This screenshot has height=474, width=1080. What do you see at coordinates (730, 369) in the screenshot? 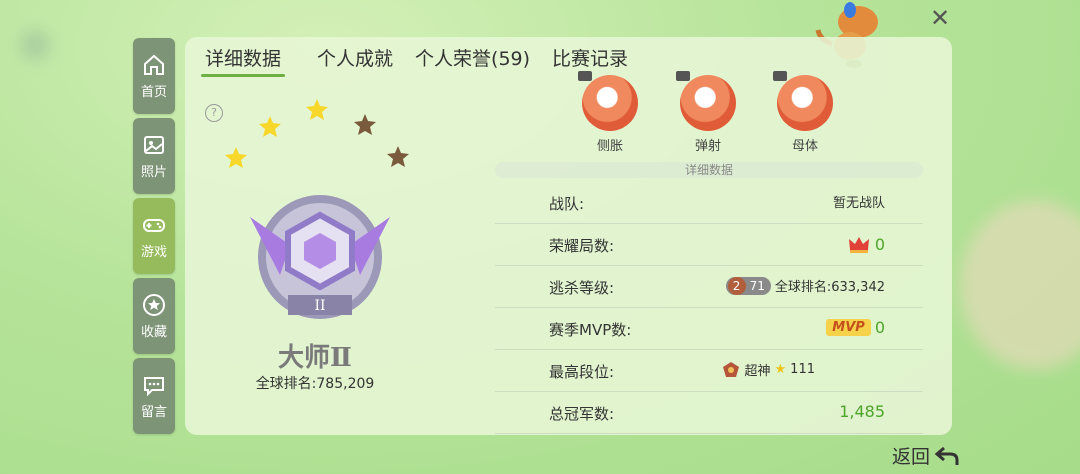
I see `tier-badge-icon` at bounding box center [730, 369].